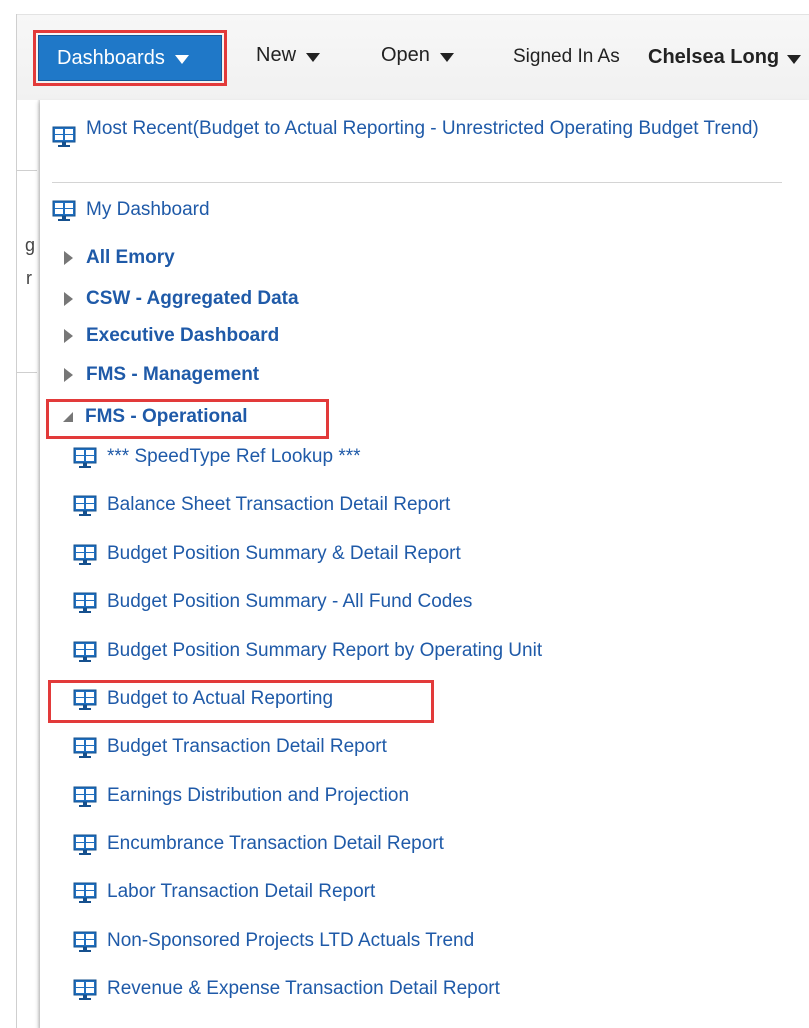 This screenshot has width=809, height=1028. I want to click on folder-all-emory: All Emory, so click(119, 258).